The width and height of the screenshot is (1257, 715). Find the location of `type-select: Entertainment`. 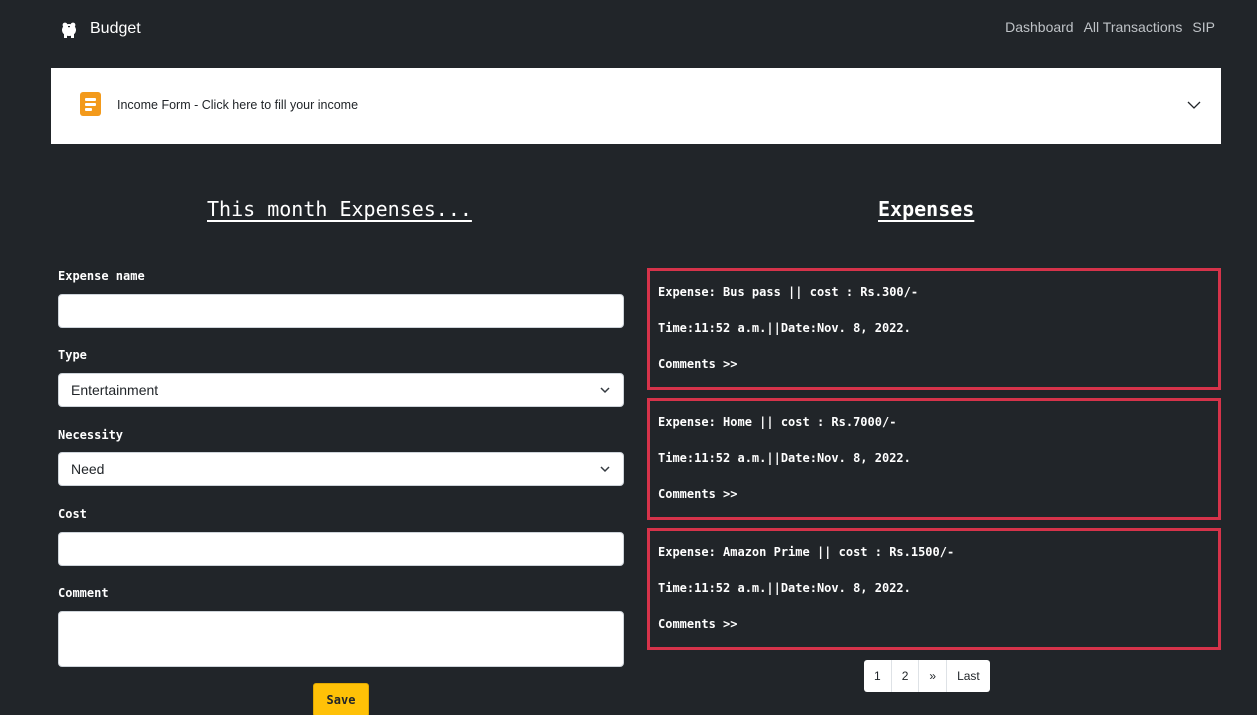

type-select: Entertainment is located at coordinates (341, 390).